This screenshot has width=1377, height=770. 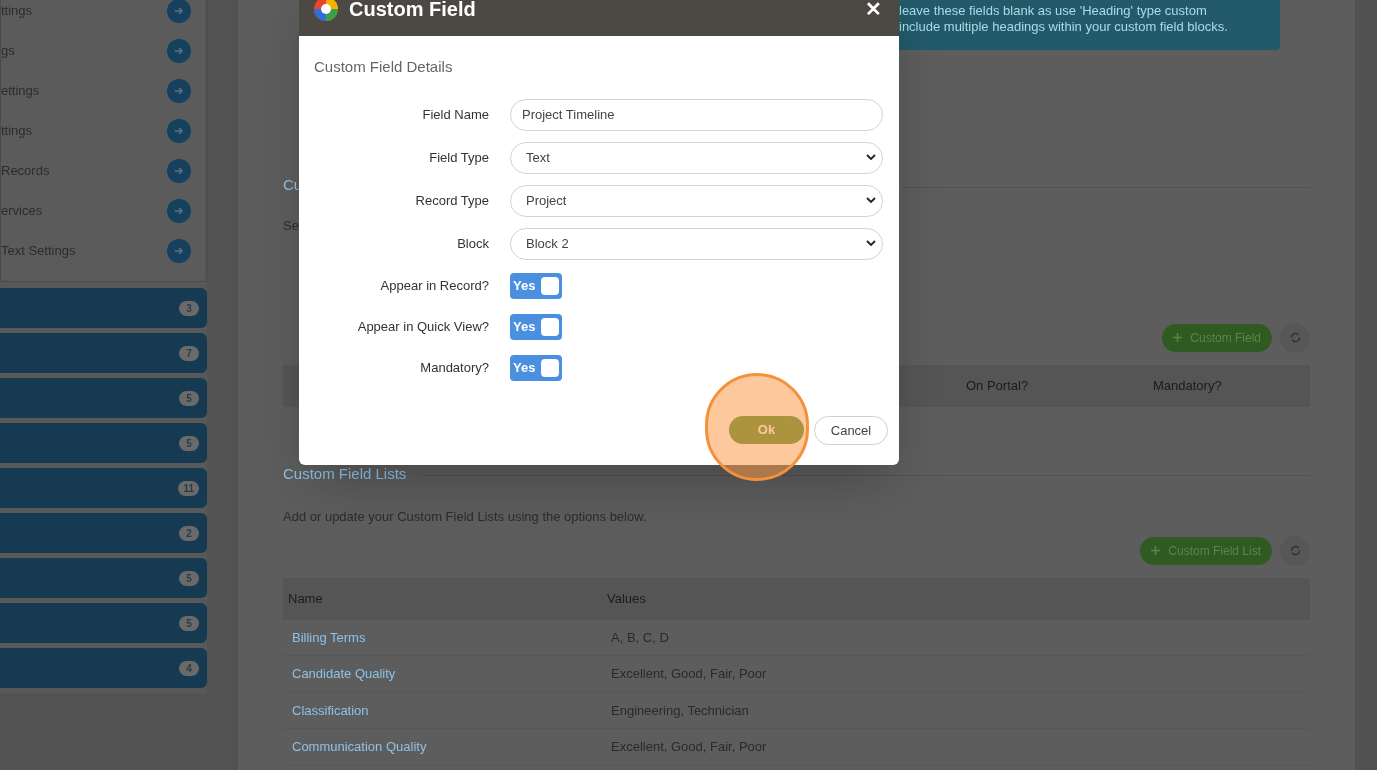 I want to click on field-label: Block, so click(x=472, y=243).